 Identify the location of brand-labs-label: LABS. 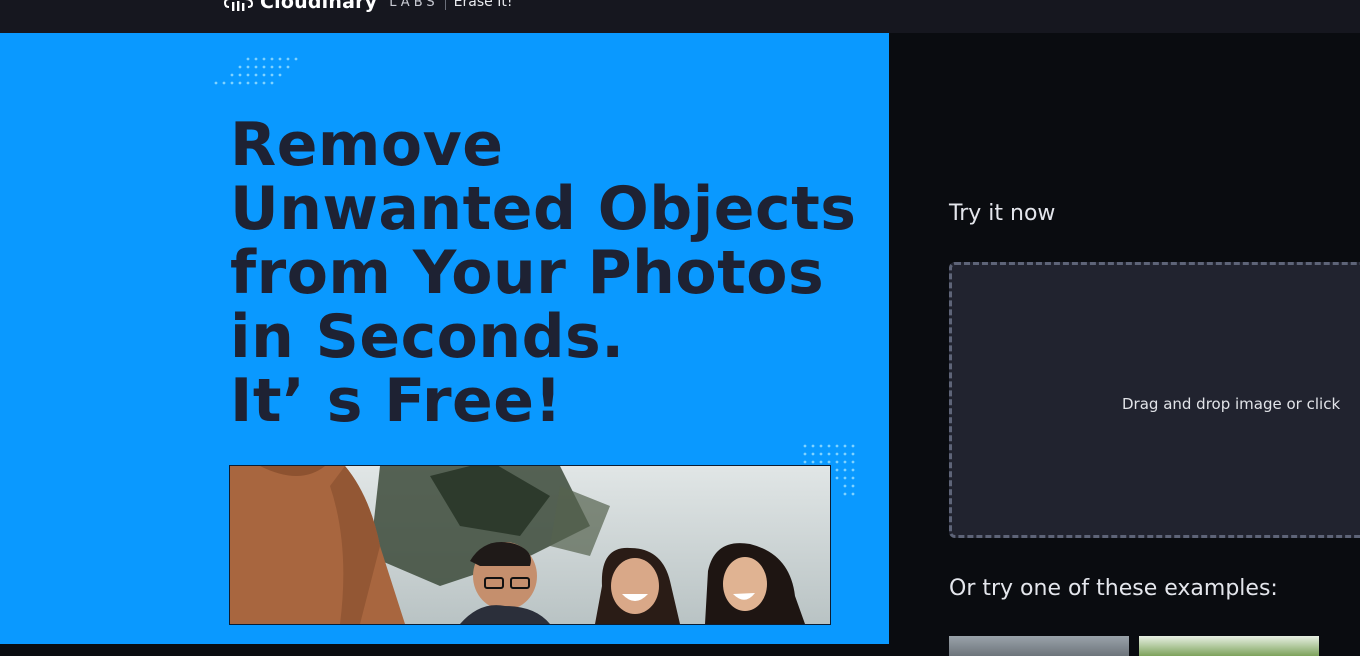
(414, 5).